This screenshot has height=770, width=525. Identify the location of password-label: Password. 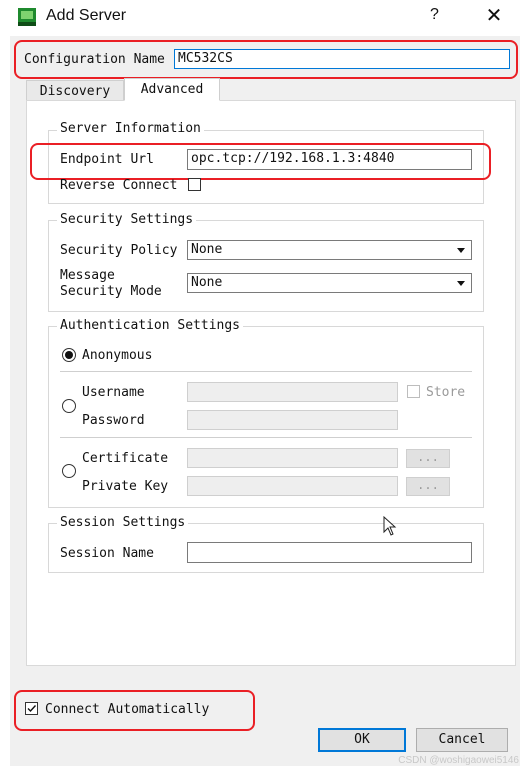
(113, 420).